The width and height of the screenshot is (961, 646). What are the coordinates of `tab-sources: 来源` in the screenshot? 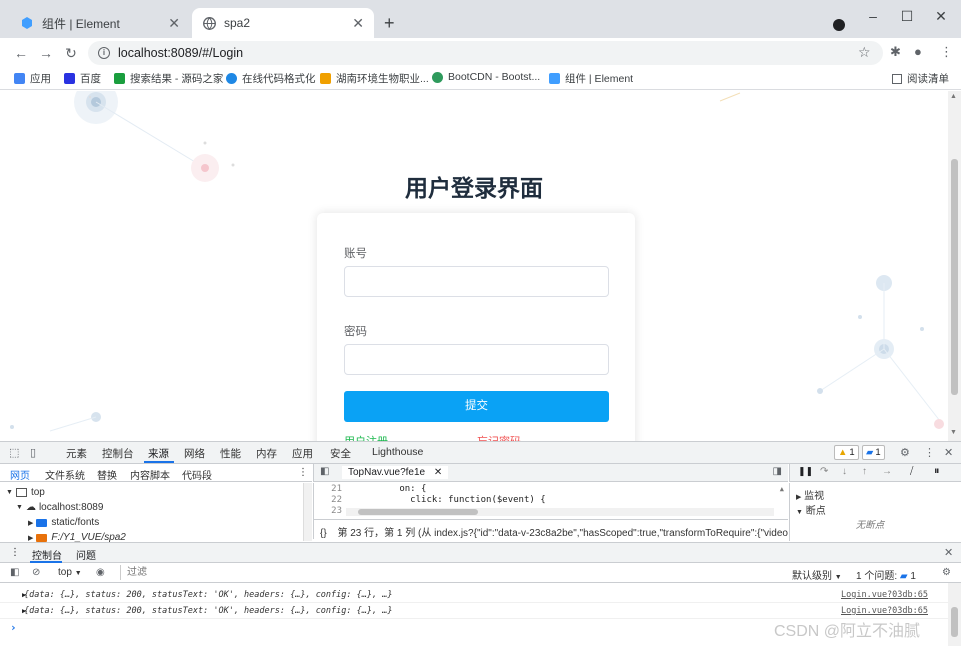 It's located at (158, 453).